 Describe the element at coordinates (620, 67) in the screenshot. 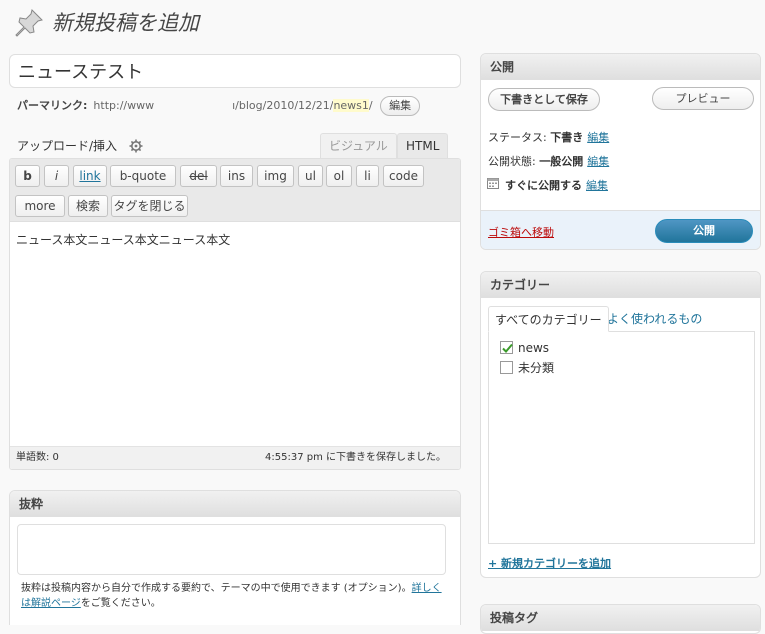

I see `publish-box-title: 公開` at that location.